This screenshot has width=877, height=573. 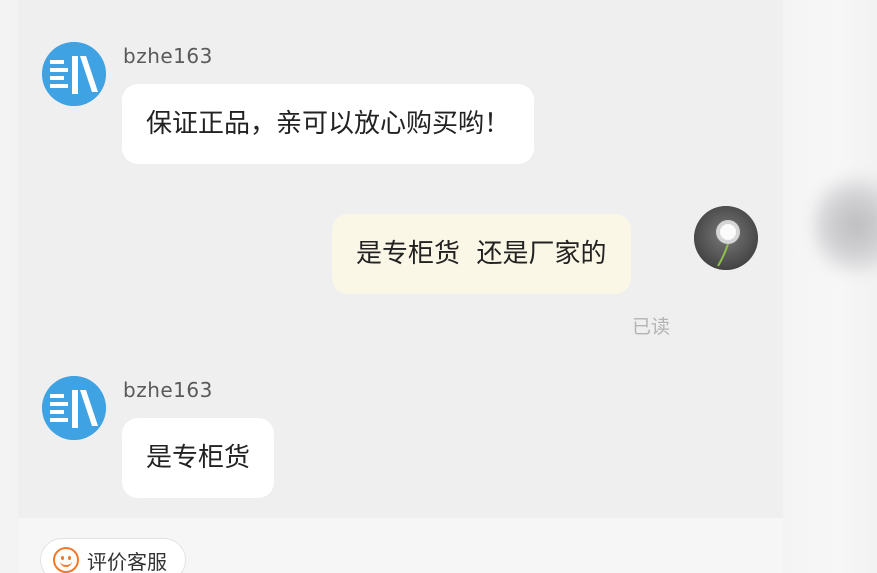 What do you see at coordinates (830, 286) in the screenshot?
I see `side-panel-edge` at bounding box center [830, 286].